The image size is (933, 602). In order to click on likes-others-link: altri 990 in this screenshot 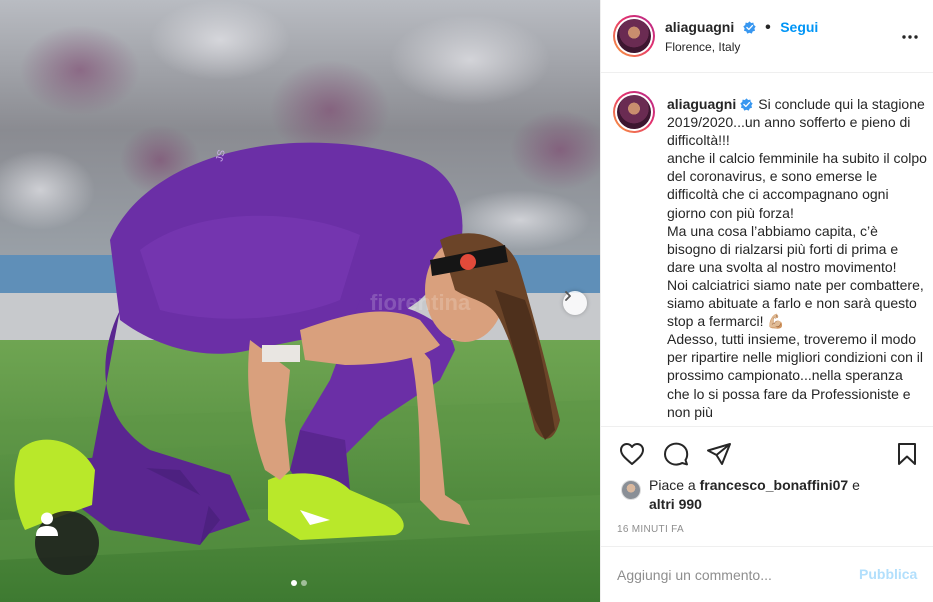, I will do `click(675, 504)`.